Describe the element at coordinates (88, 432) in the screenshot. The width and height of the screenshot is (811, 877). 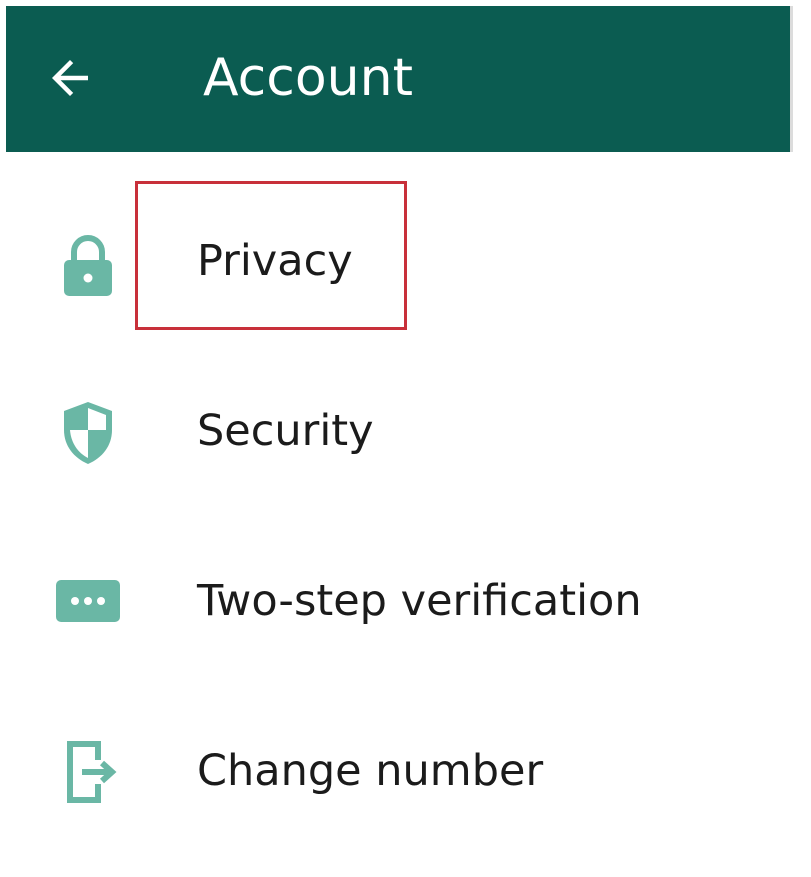
I see `shield-icon` at that location.